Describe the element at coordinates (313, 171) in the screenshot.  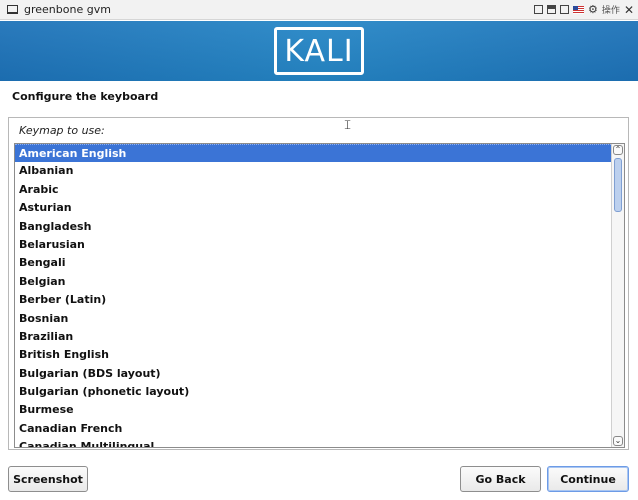
I see `keymap-list-item: Albanian` at that location.